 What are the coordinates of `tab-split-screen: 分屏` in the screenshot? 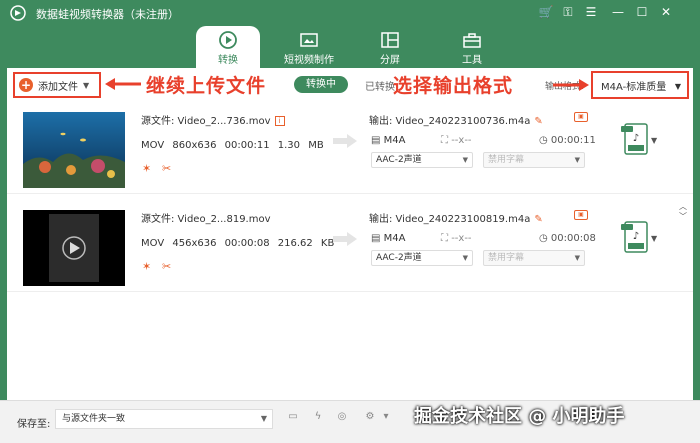 It's located at (390, 47).